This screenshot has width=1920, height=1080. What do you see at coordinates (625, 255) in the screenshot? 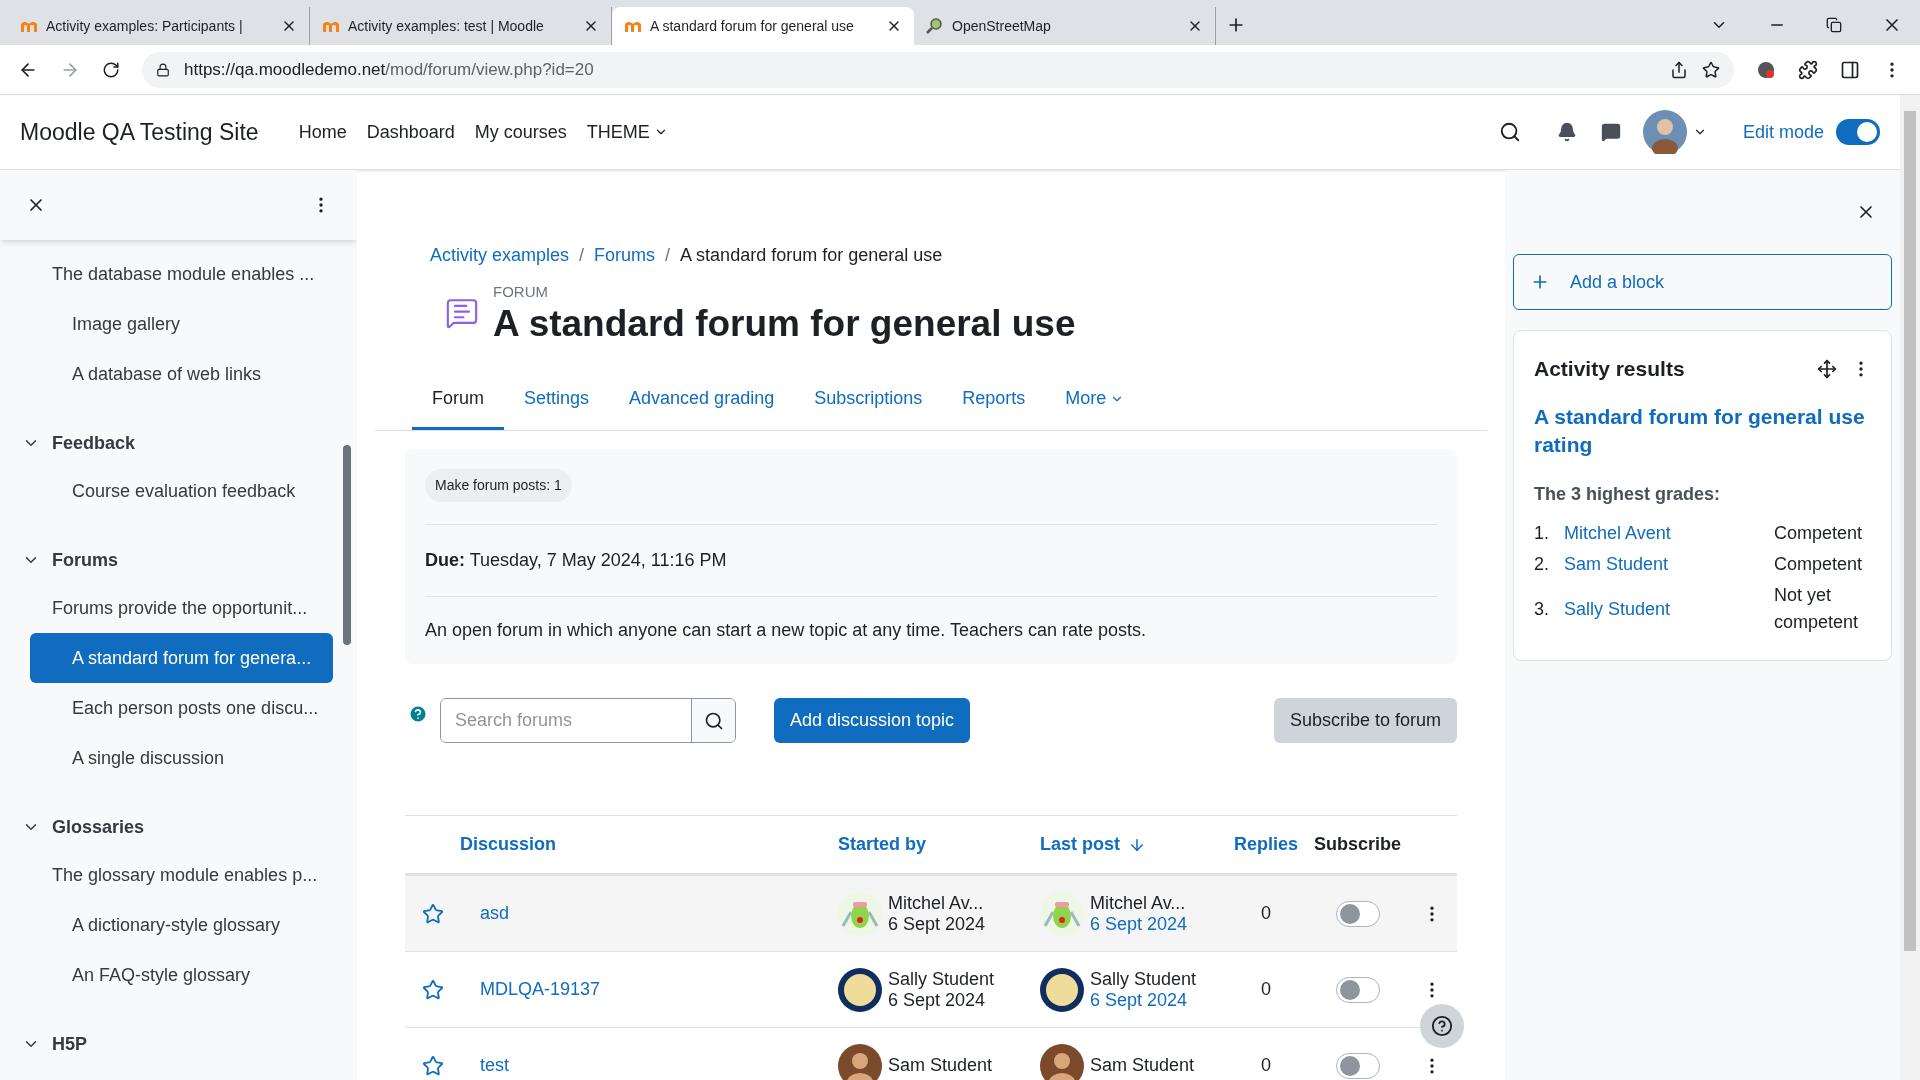
I see `breadcrumb-link: Forums` at bounding box center [625, 255].